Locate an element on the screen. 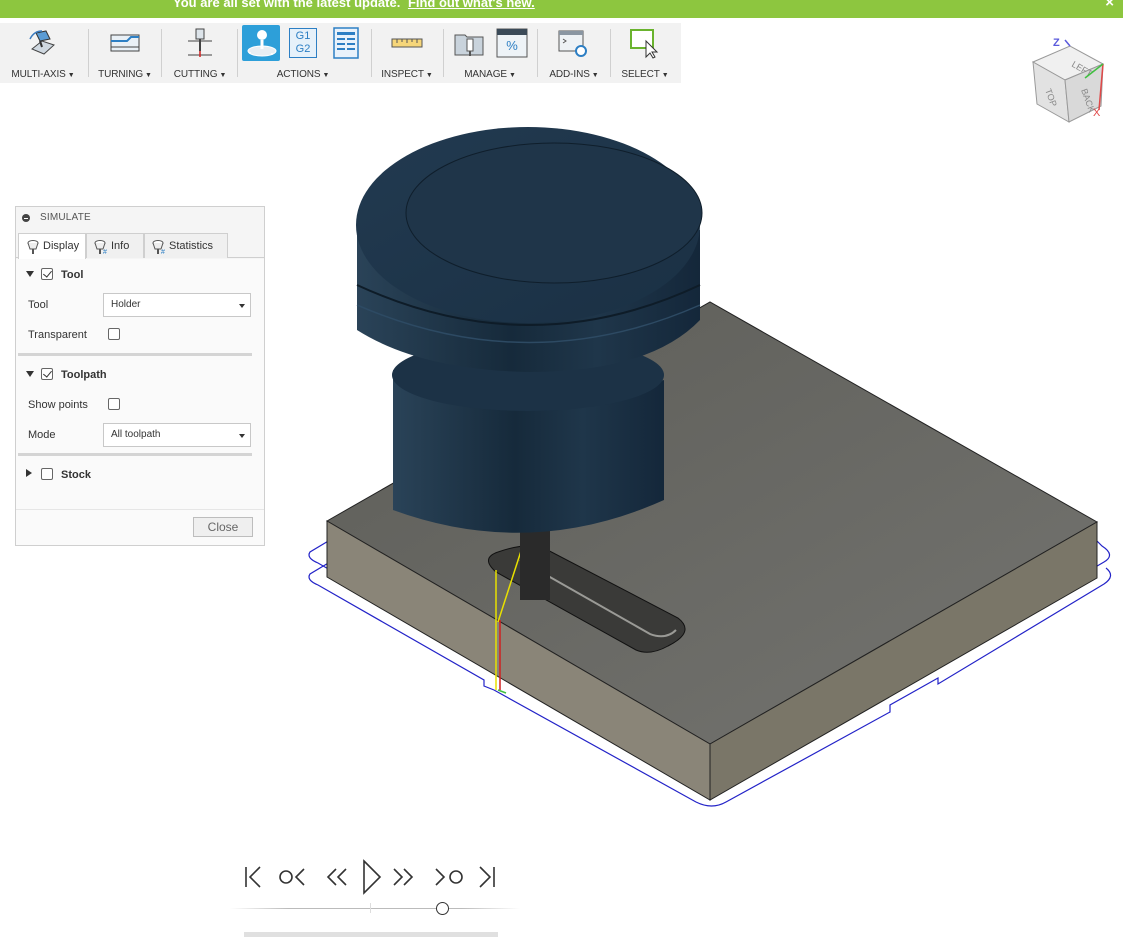 Image resolution: width=1123 pixels, height=937 pixels. step-forward-button is located at coordinates (404, 875).